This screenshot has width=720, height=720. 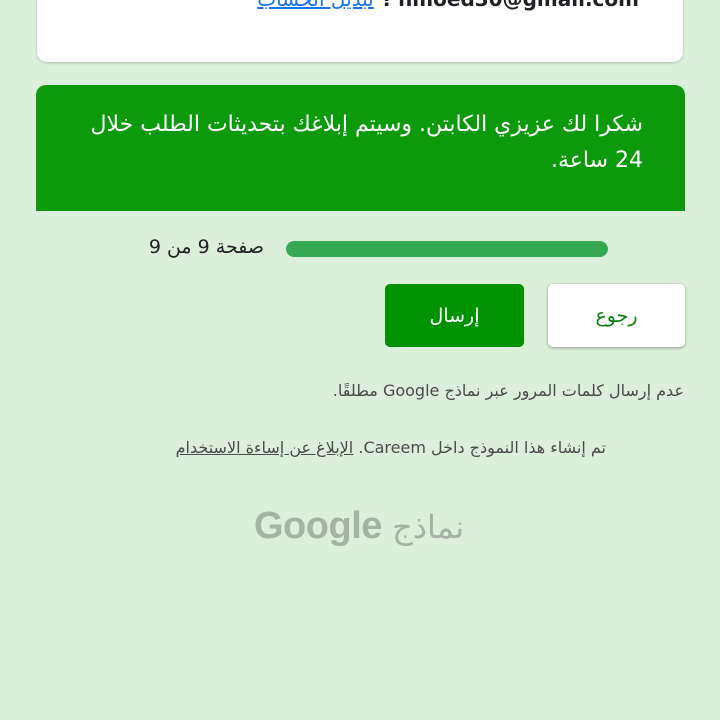 I want to click on report-abuse-link: الإبلاغ عن إساءة الاستخدام, so click(x=265, y=447).